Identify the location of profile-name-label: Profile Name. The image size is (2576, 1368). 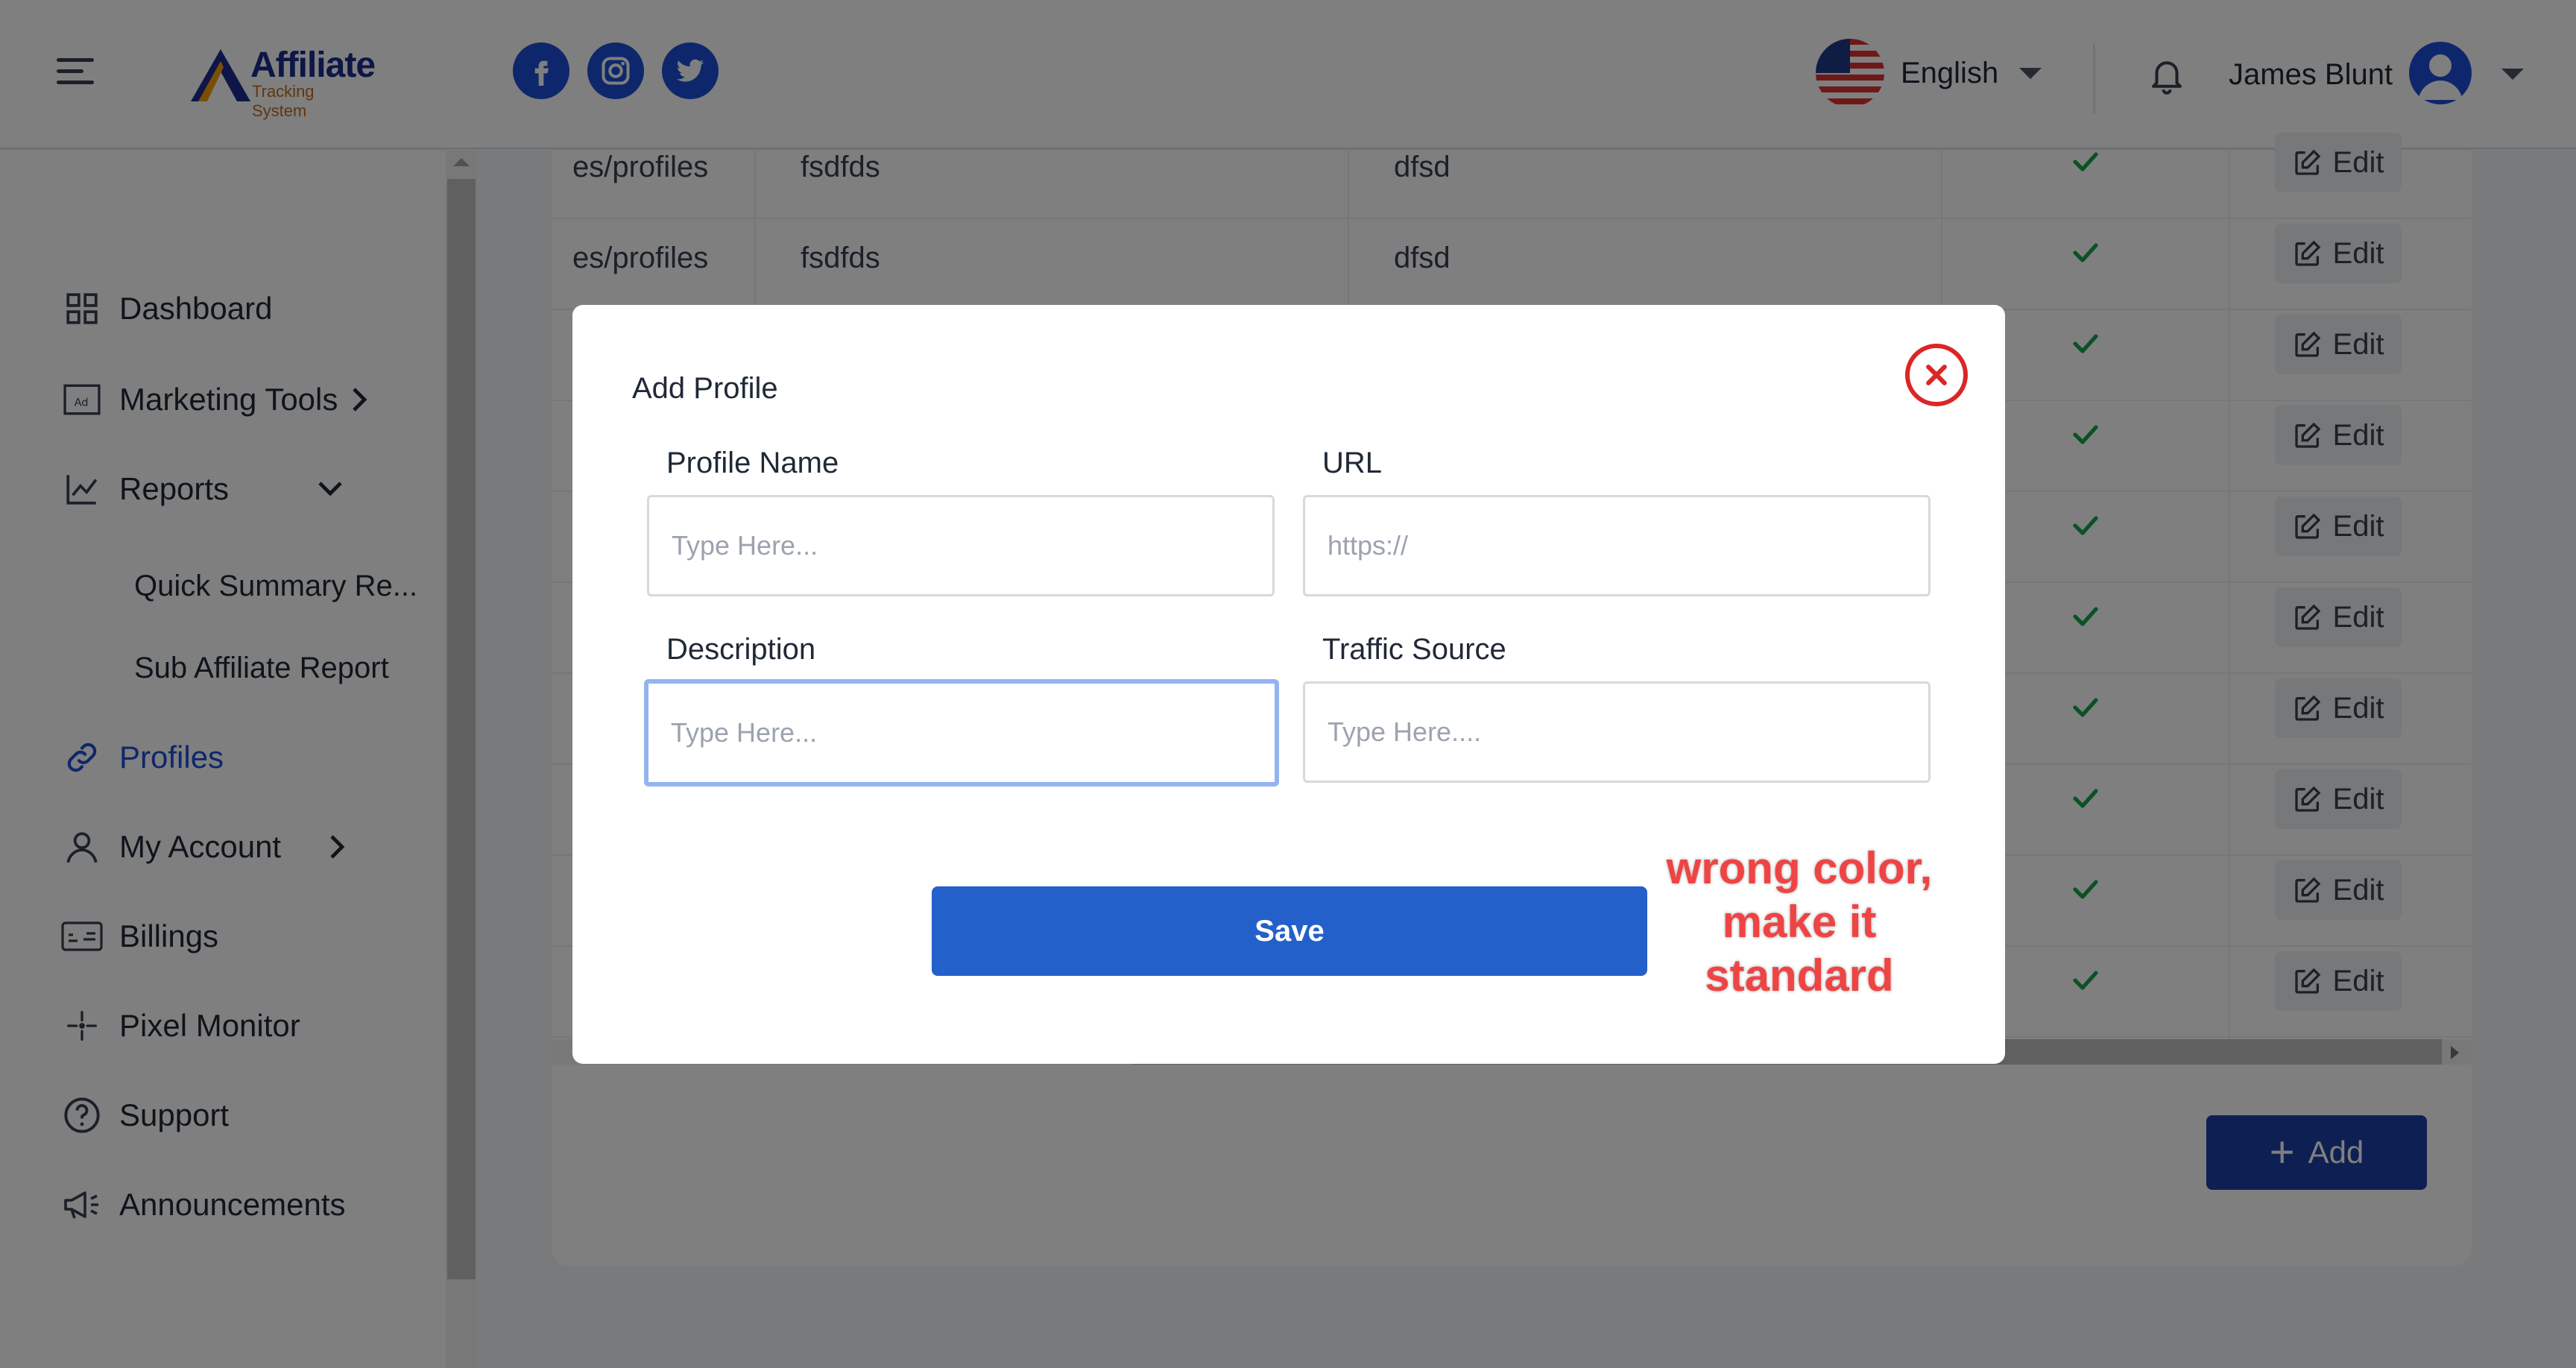
(752, 463).